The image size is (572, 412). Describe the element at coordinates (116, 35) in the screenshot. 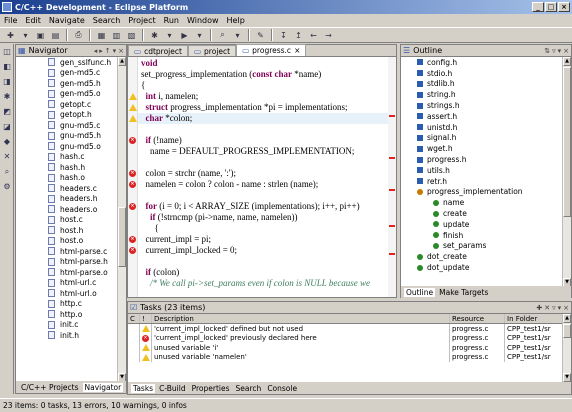

I see `build-all-icon: ▥` at that location.